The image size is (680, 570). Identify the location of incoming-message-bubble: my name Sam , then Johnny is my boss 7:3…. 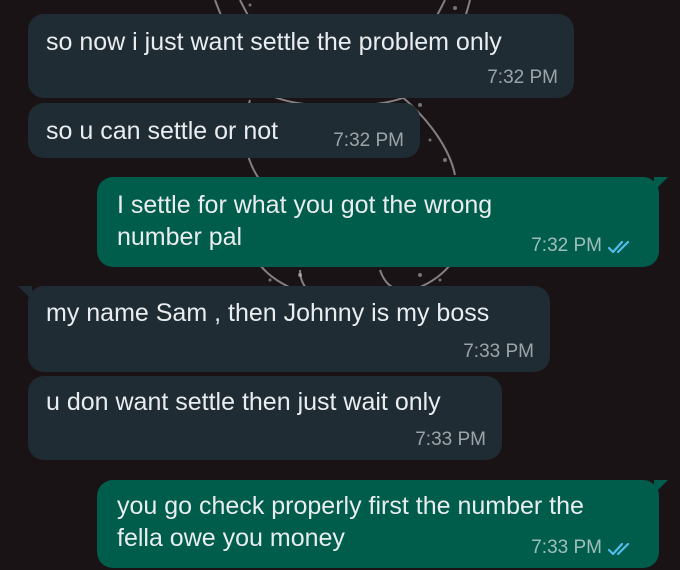
(289, 329).